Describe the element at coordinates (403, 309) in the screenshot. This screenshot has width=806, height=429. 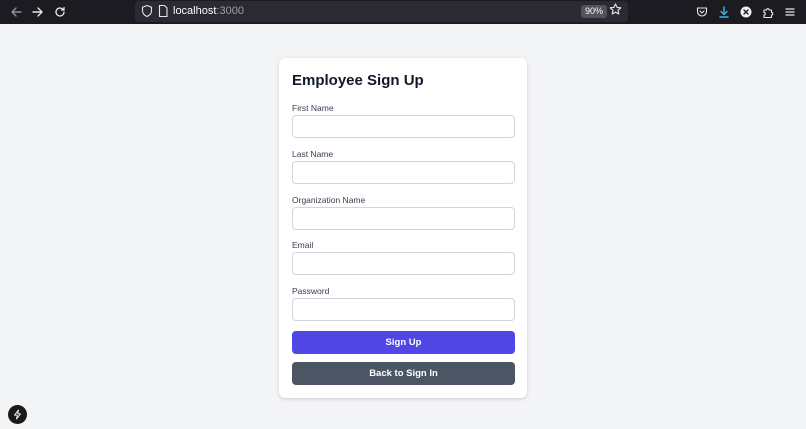
I see `password-field` at that location.